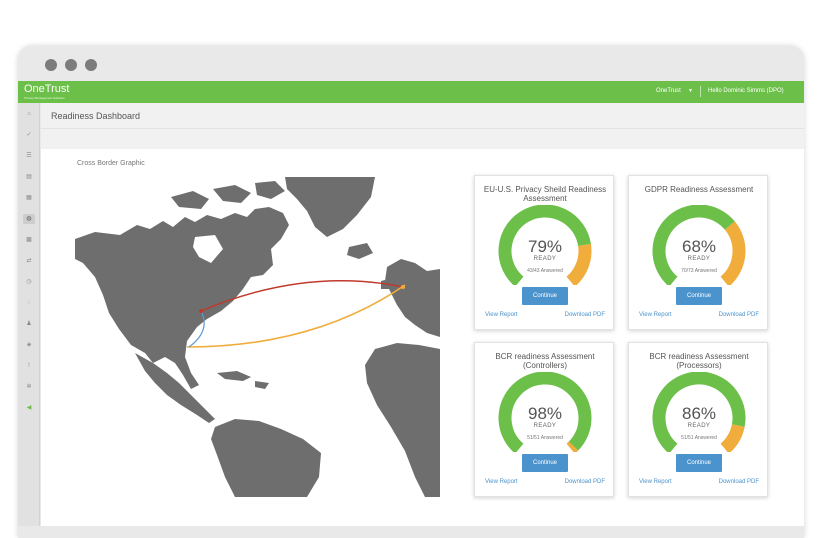  What do you see at coordinates (545, 271) in the screenshot?
I see `answered-count: 43/43 Answered` at bounding box center [545, 271].